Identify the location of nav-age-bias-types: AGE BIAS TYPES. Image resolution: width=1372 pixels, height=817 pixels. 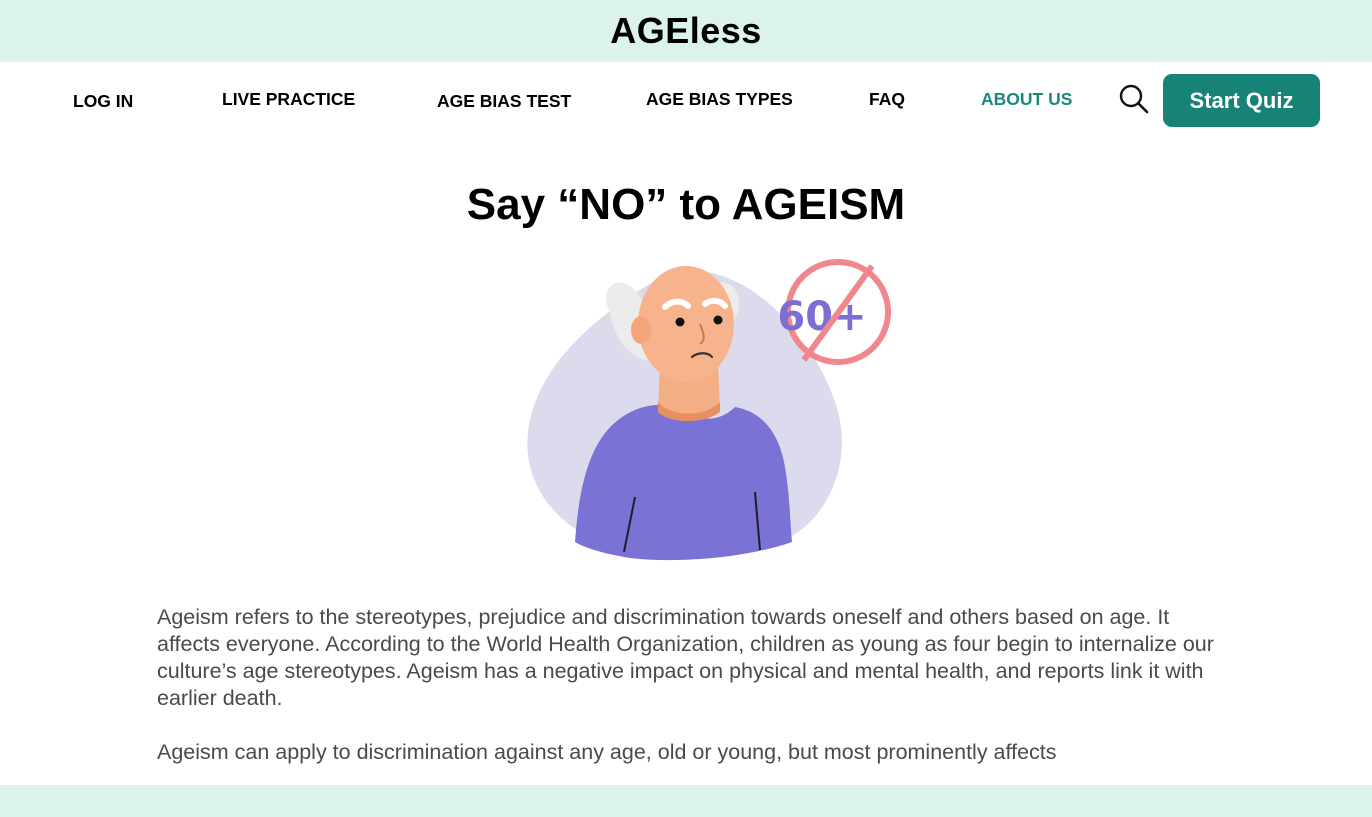
(719, 99).